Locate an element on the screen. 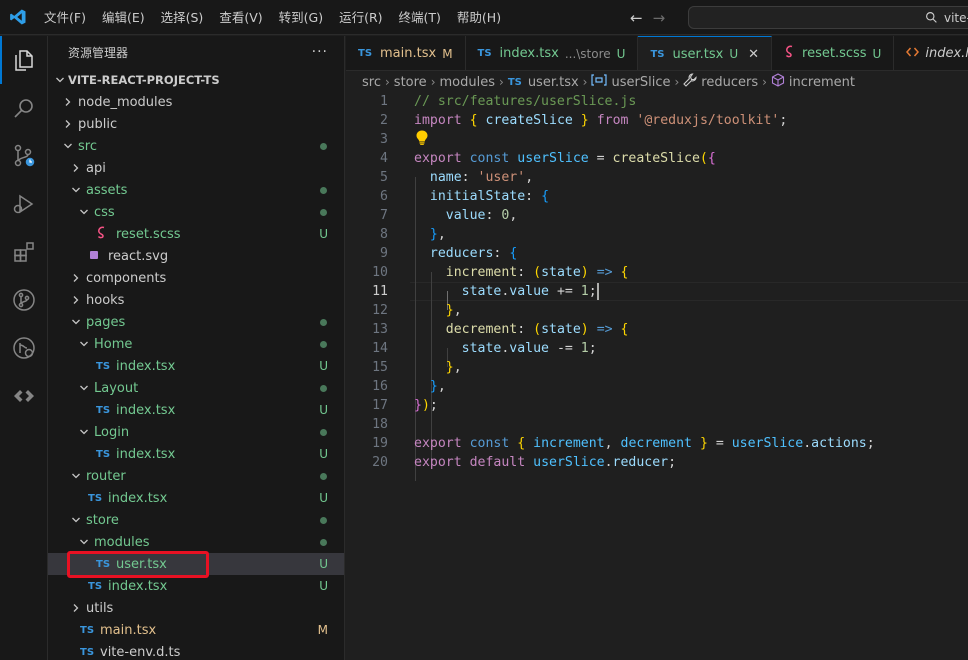 This screenshot has height=660, width=968. explorer-icon is located at coordinates (24, 60).